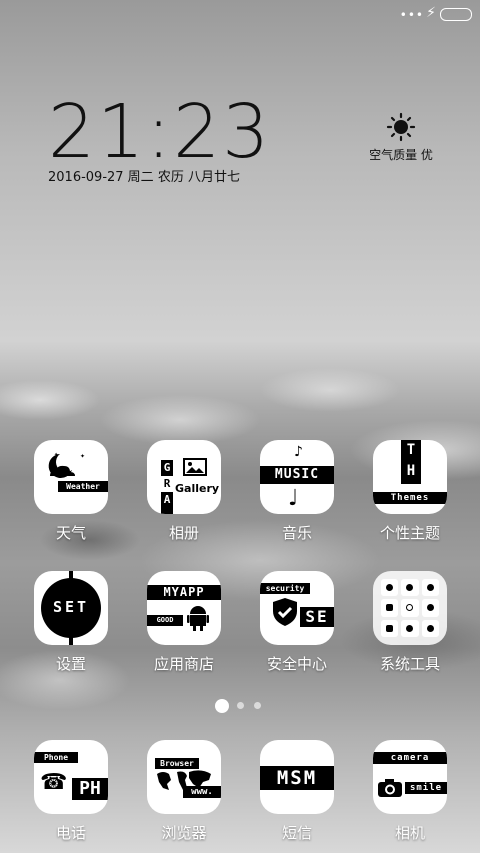 Image resolution: width=480 pixels, height=853 pixels. I want to click on store-tile-text: MYAPP, so click(184, 592).